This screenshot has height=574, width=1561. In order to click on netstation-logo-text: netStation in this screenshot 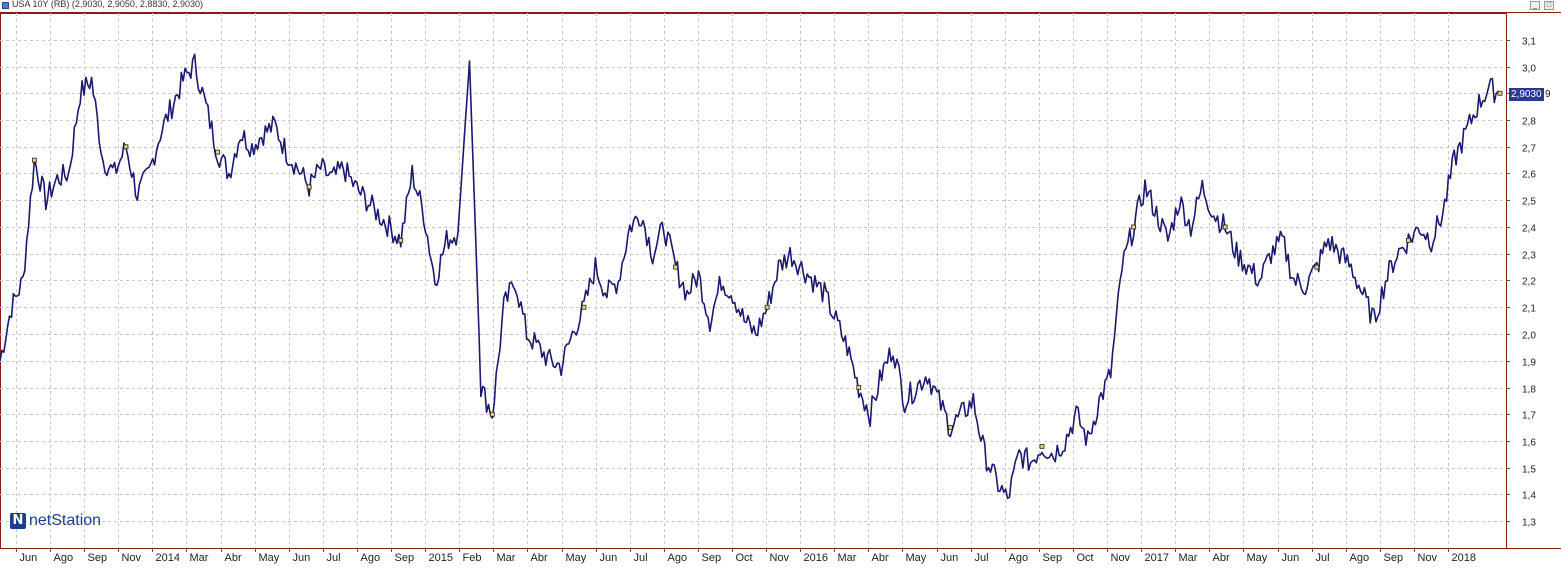, I will do `click(65, 520)`.